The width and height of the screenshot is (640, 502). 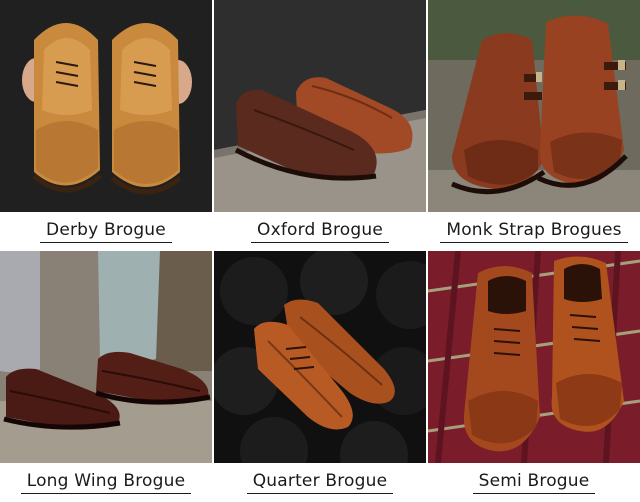 What do you see at coordinates (534, 106) in the screenshot?
I see `monk-strap-brogues-photo` at bounding box center [534, 106].